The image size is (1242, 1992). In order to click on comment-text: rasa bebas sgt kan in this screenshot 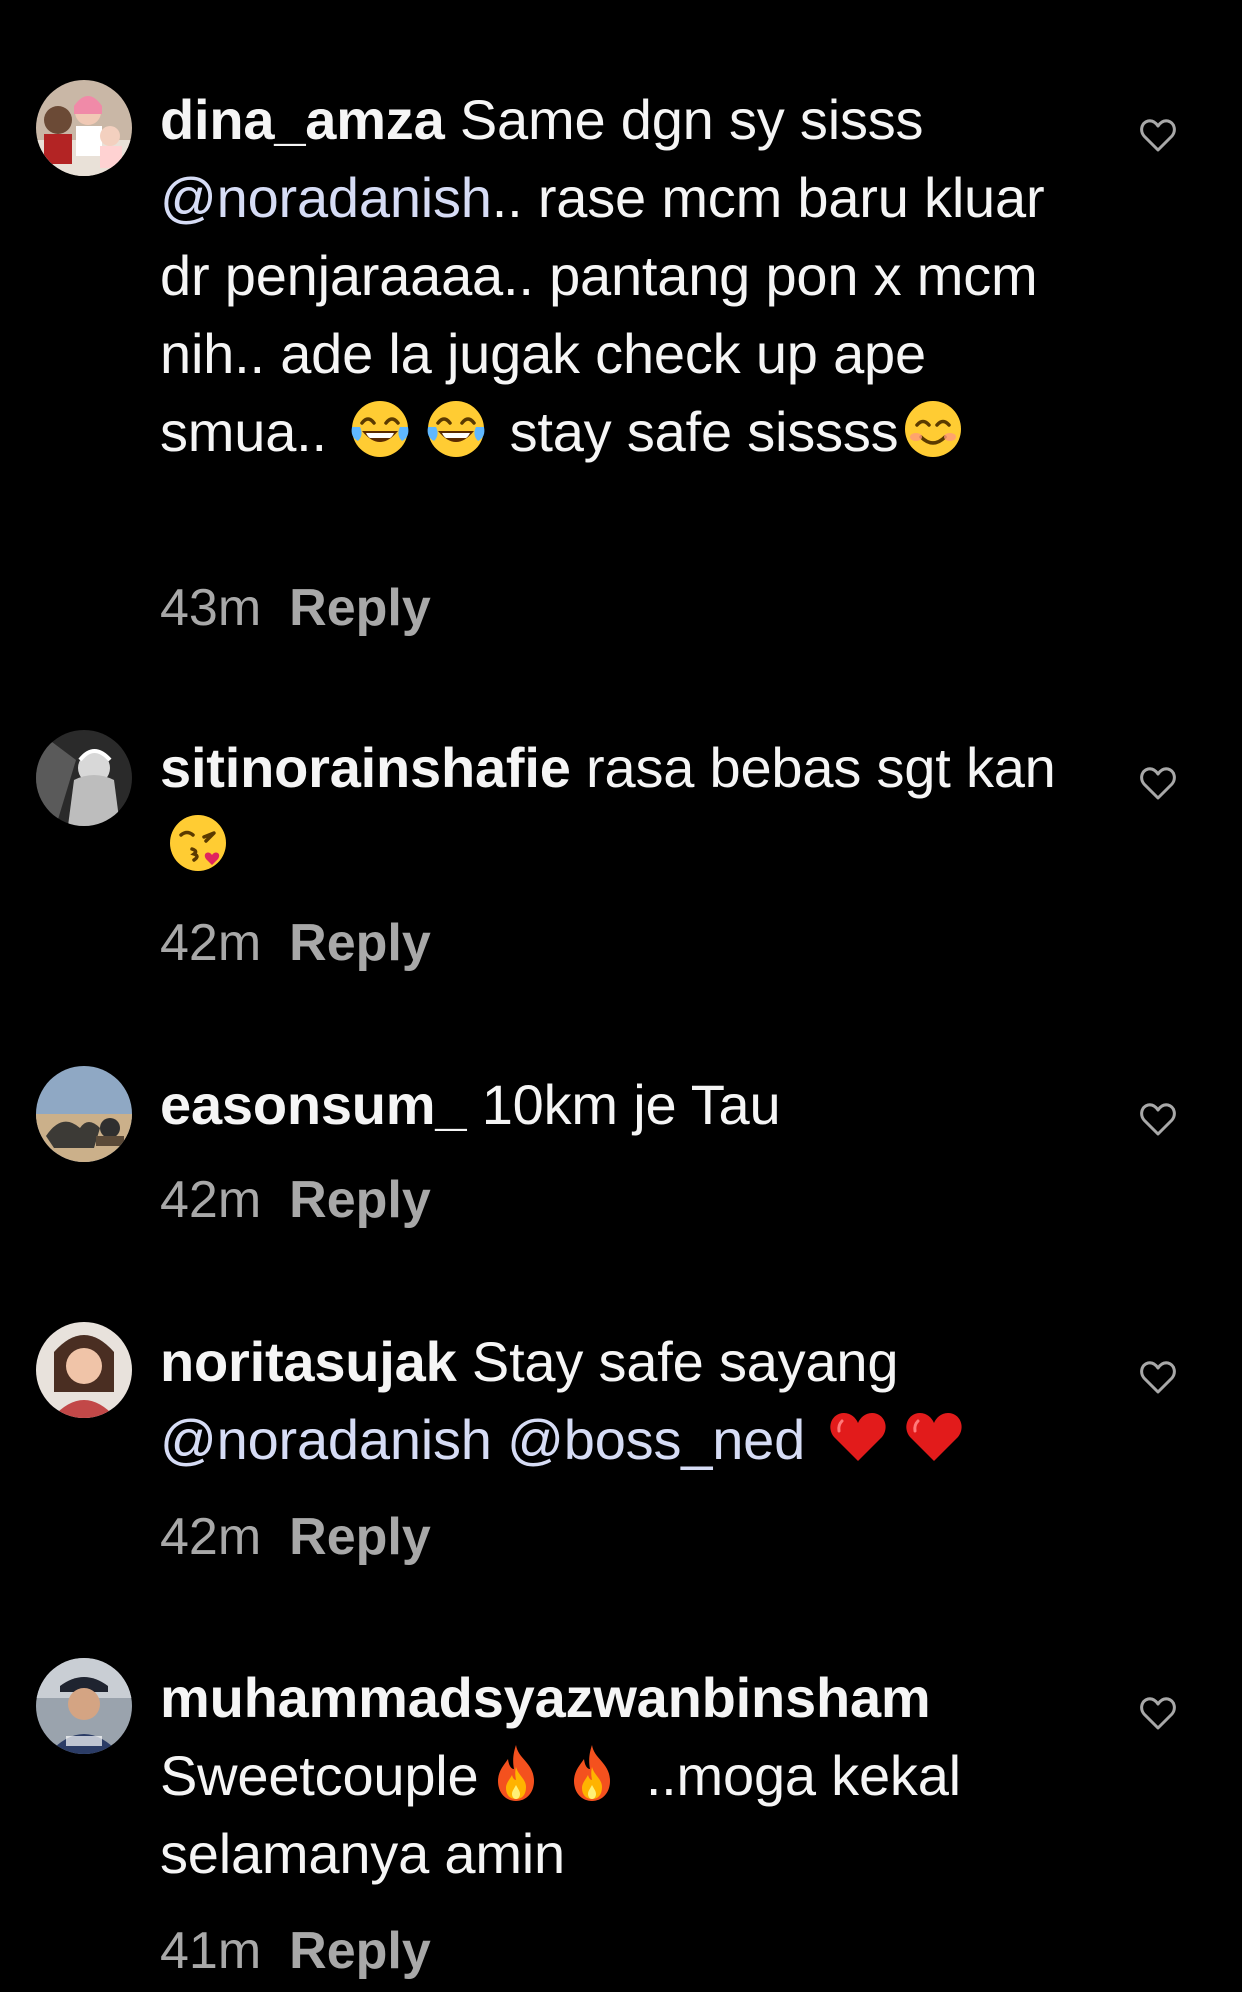, I will do `click(813, 767)`.